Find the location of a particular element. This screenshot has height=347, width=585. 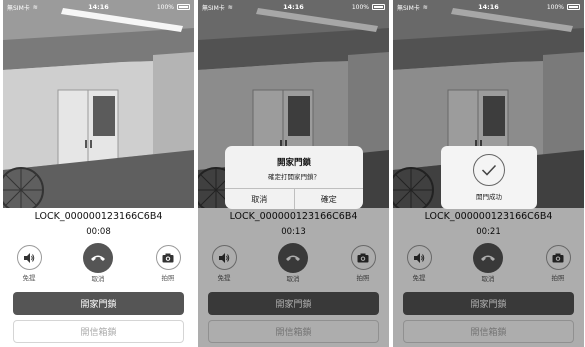

success-toast: 開門成功 is located at coordinates (489, 177).